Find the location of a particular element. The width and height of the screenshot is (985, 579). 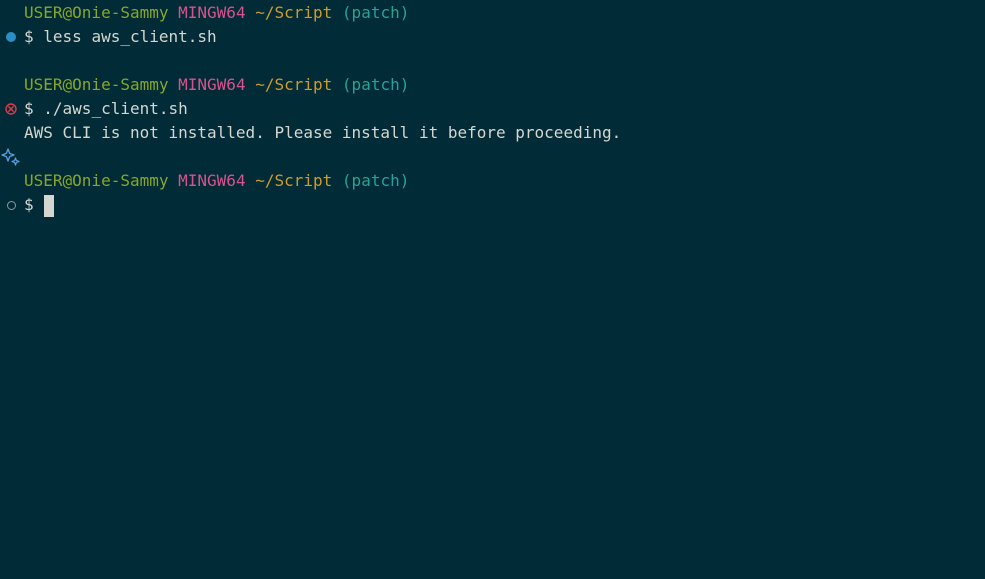

command-line: $ is located at coordinates (39, 205).